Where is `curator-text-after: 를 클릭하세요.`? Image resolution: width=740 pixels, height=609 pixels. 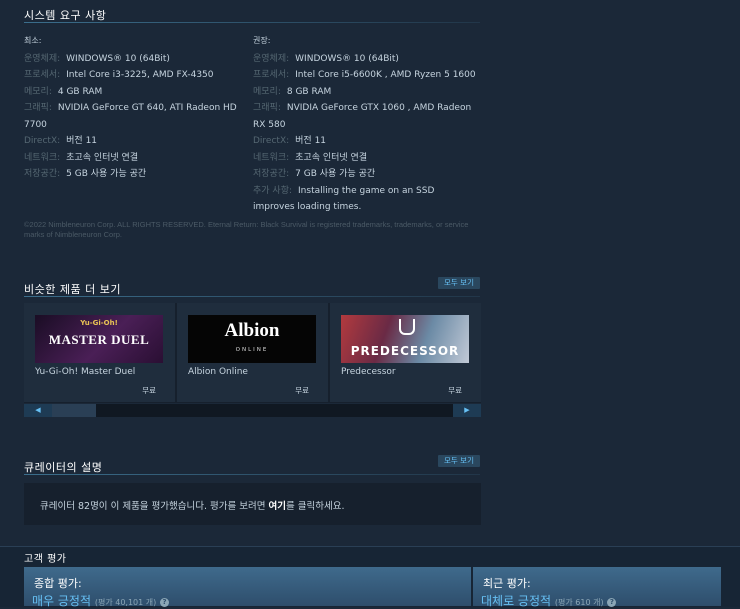 curator-text-after: 를 클릭하세요. is located at coordinates (315, 506).